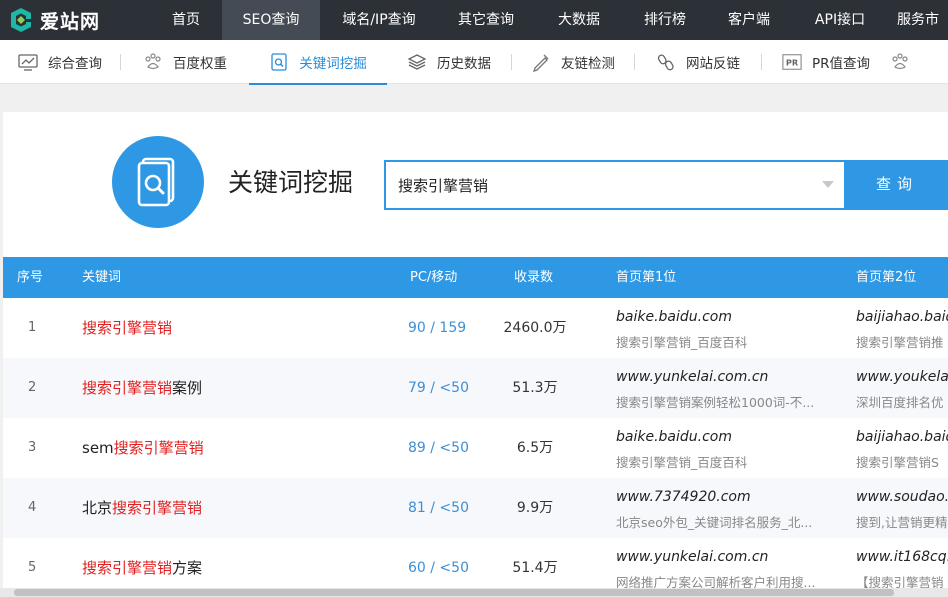  What do you see at coordinates (271, 20) in the screenshot?
I see `nav-item-1: SEO查询` at bounding box center [271, 20].